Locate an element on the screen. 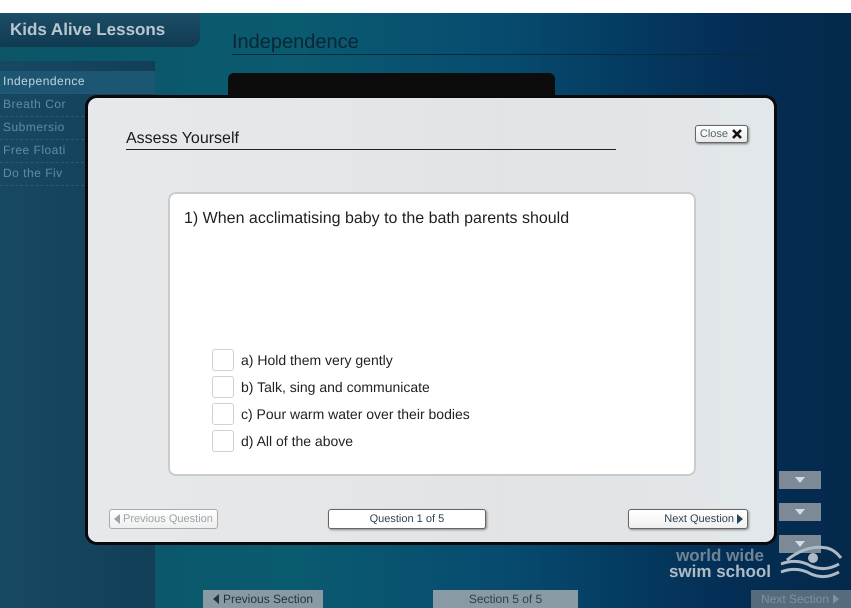 This screenshot has width=851, height=608. previous-section-button: Previous Section is located at coordinates (263, 599).